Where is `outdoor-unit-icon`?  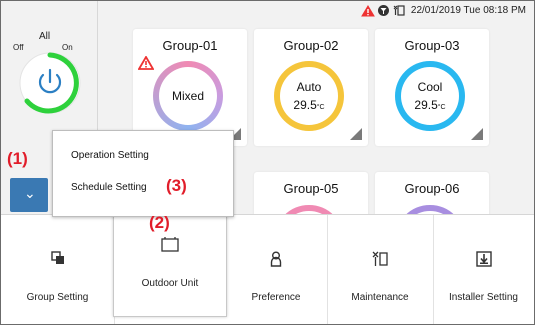
outdoor-unit-icon is located at coordinates (170, 244).